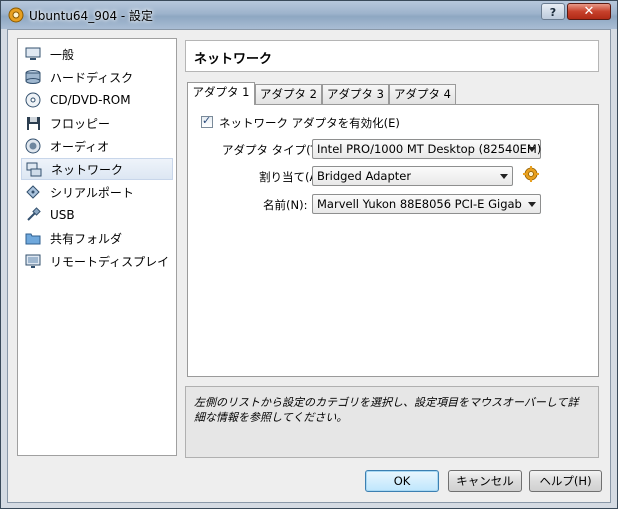  What do you see at coordinates (309, 15) in the screenshot?
I see `title-bar: Ubuntu64_904 - 設定 ? ✕` at bounding box center [309, 15].